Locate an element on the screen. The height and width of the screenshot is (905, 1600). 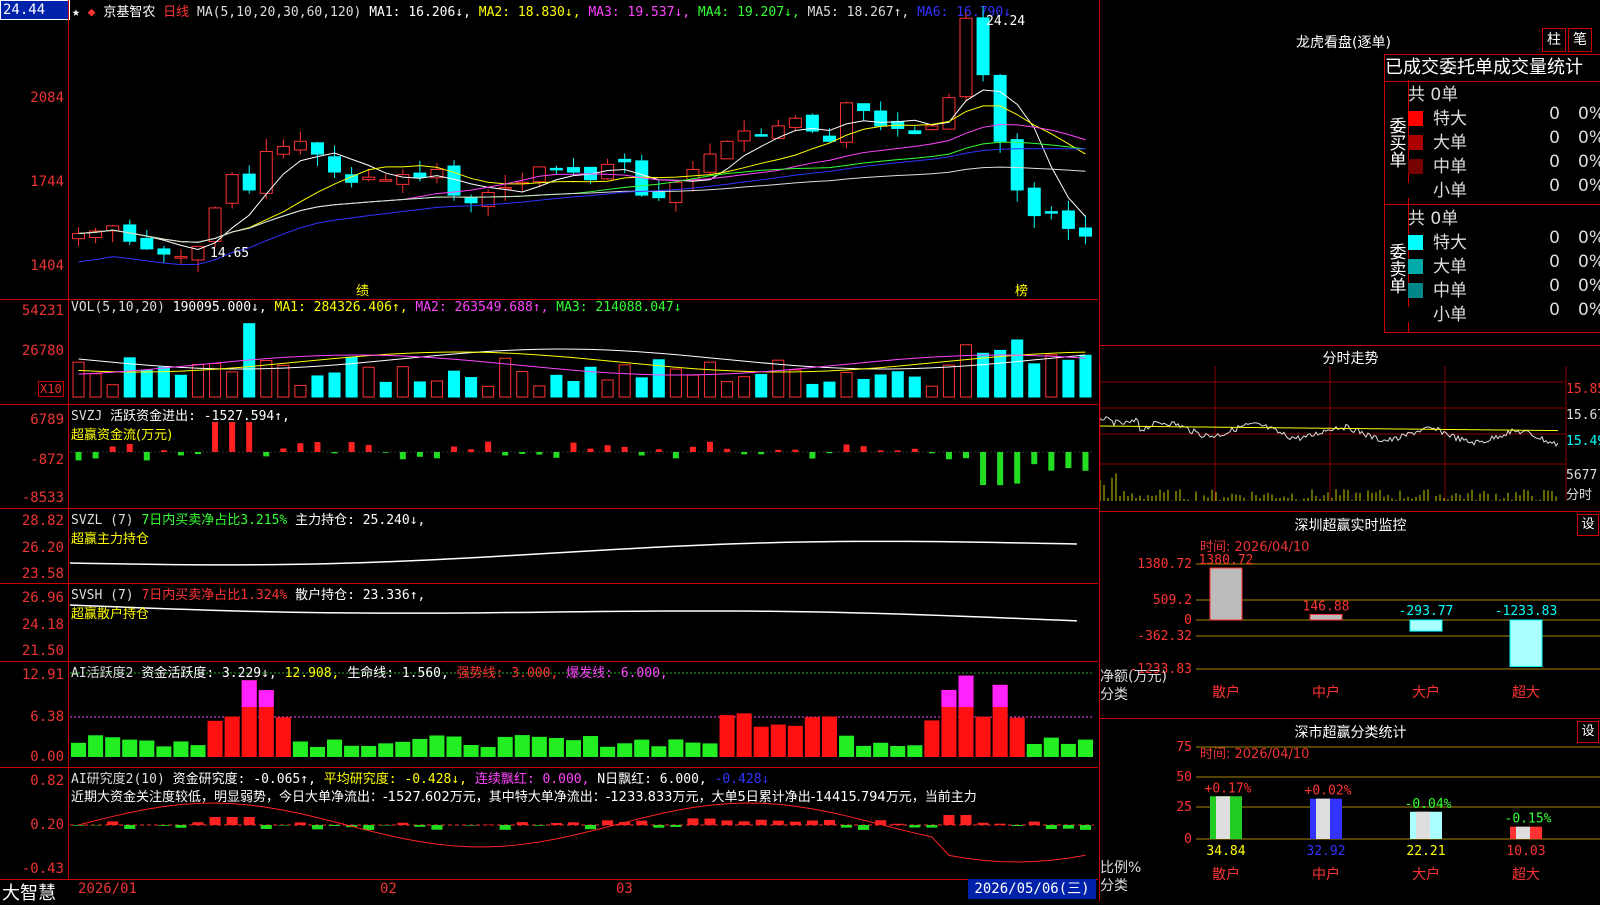
y-label: -362.32 is located at coordinates (1164, 636).